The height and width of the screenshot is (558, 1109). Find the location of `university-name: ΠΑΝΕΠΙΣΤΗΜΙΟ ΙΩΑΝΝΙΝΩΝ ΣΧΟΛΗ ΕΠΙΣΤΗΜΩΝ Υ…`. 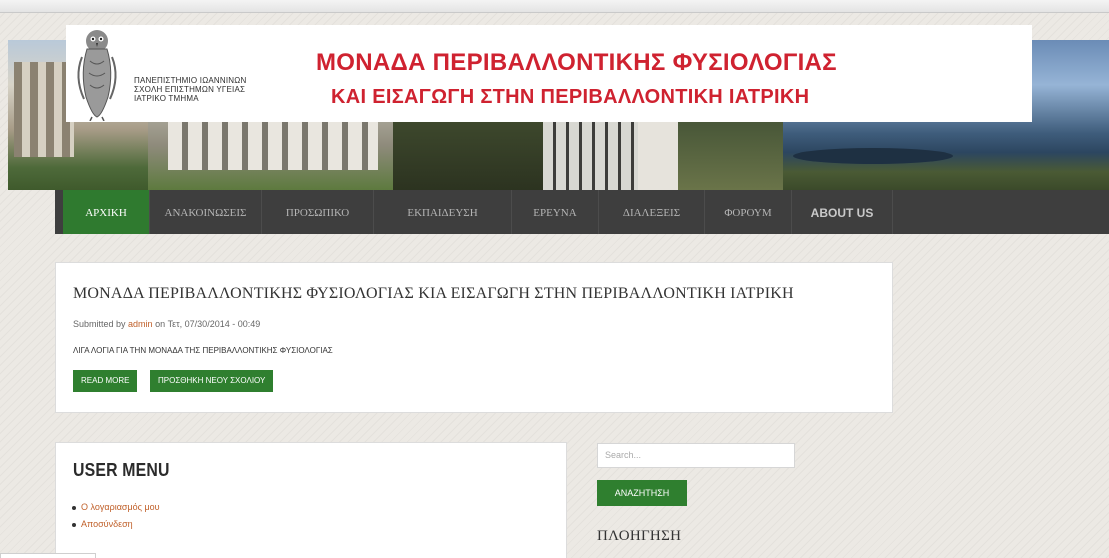

university-name: ΠΑΝΕΠΙΣΤΗΜΙΟ ΙΩΑΝΝΙΝΩΝ ΣΧΟΛΗ ΕΠΙΣΤΗΜΩΝ Υ… is located at coordinates (190, 89).